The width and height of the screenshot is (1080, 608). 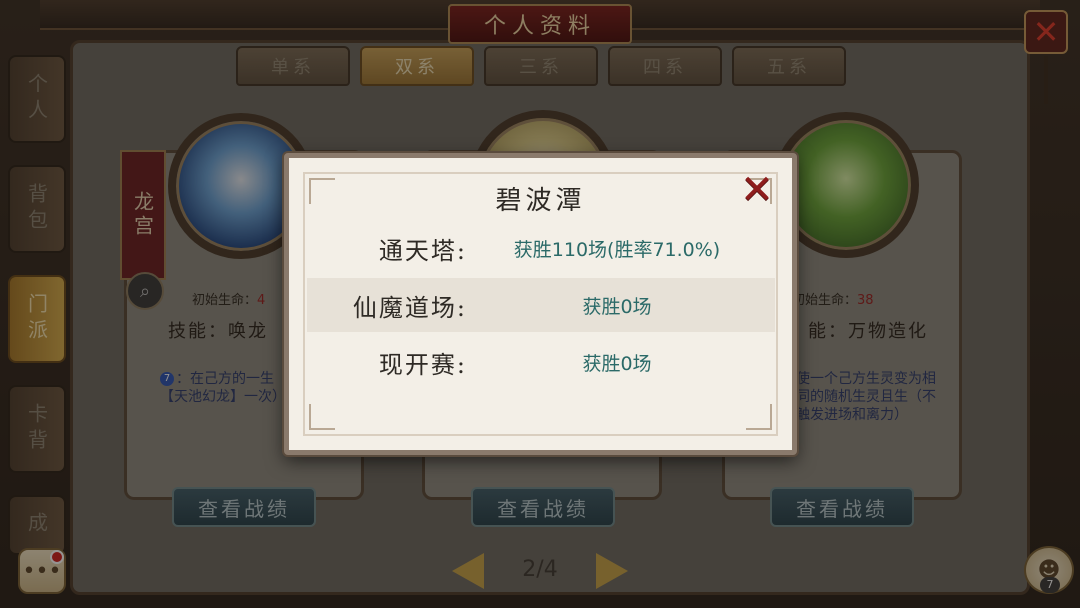 What do you see at coordinates (422, 250) in the screenshot?
I see `stat-label: 通天塔:` at bounding box center [422, 250].